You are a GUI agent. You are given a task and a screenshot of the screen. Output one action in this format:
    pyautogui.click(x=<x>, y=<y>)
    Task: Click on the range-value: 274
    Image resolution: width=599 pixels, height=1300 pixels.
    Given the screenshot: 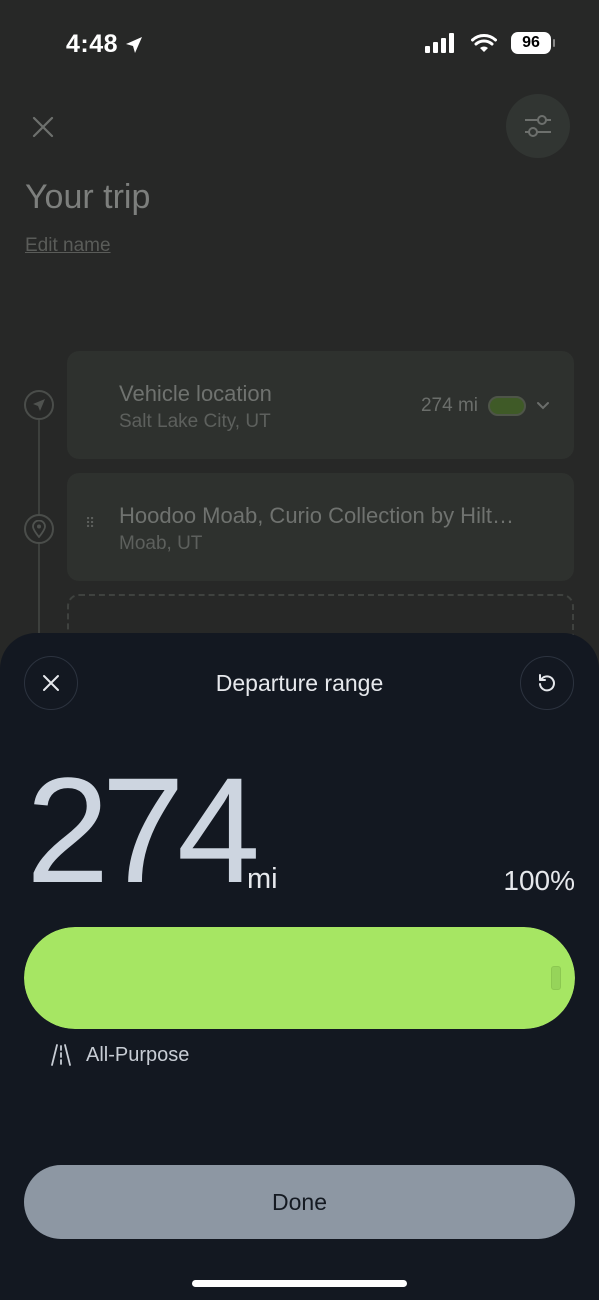 What is the action you would take?
    pyautogui.click(x=143, y=830)
    